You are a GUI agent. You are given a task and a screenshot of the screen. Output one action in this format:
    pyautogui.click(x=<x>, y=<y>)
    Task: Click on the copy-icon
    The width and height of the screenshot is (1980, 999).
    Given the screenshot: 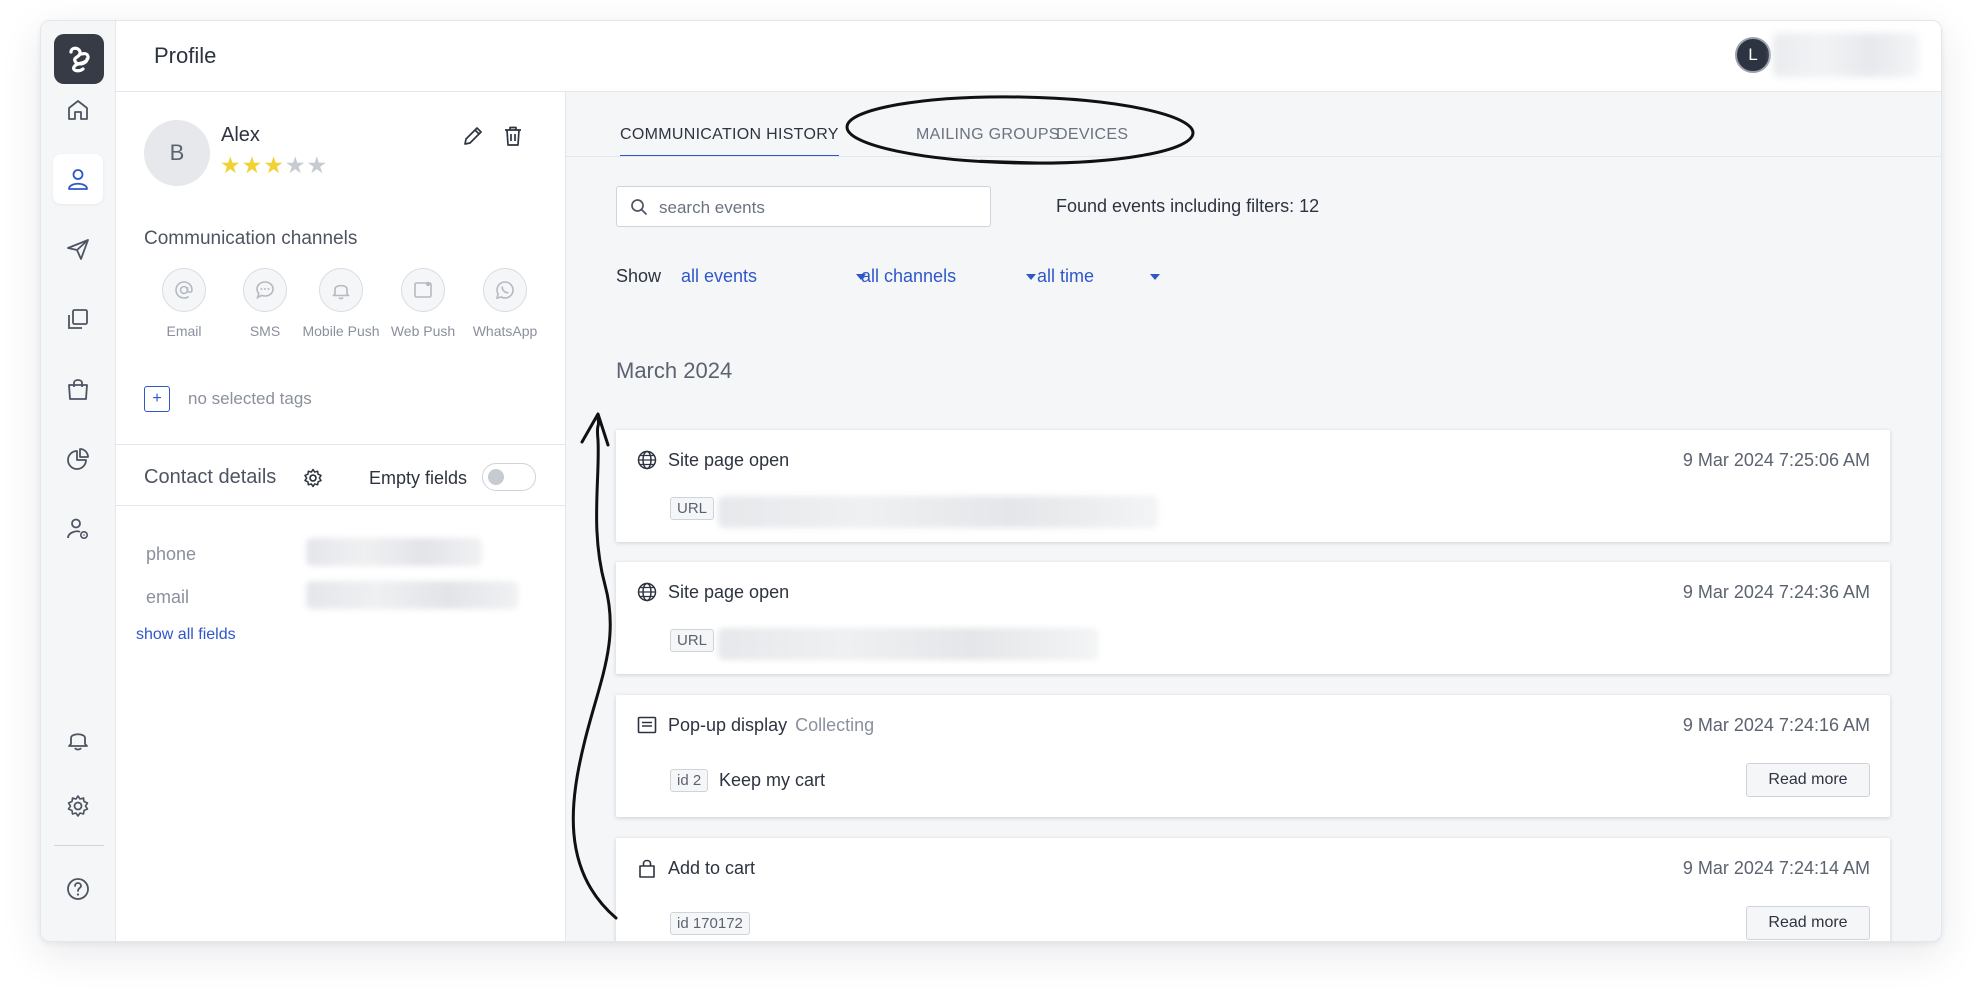 What is the action you would take?
    pyautogui.click(x=78, y=319)
    